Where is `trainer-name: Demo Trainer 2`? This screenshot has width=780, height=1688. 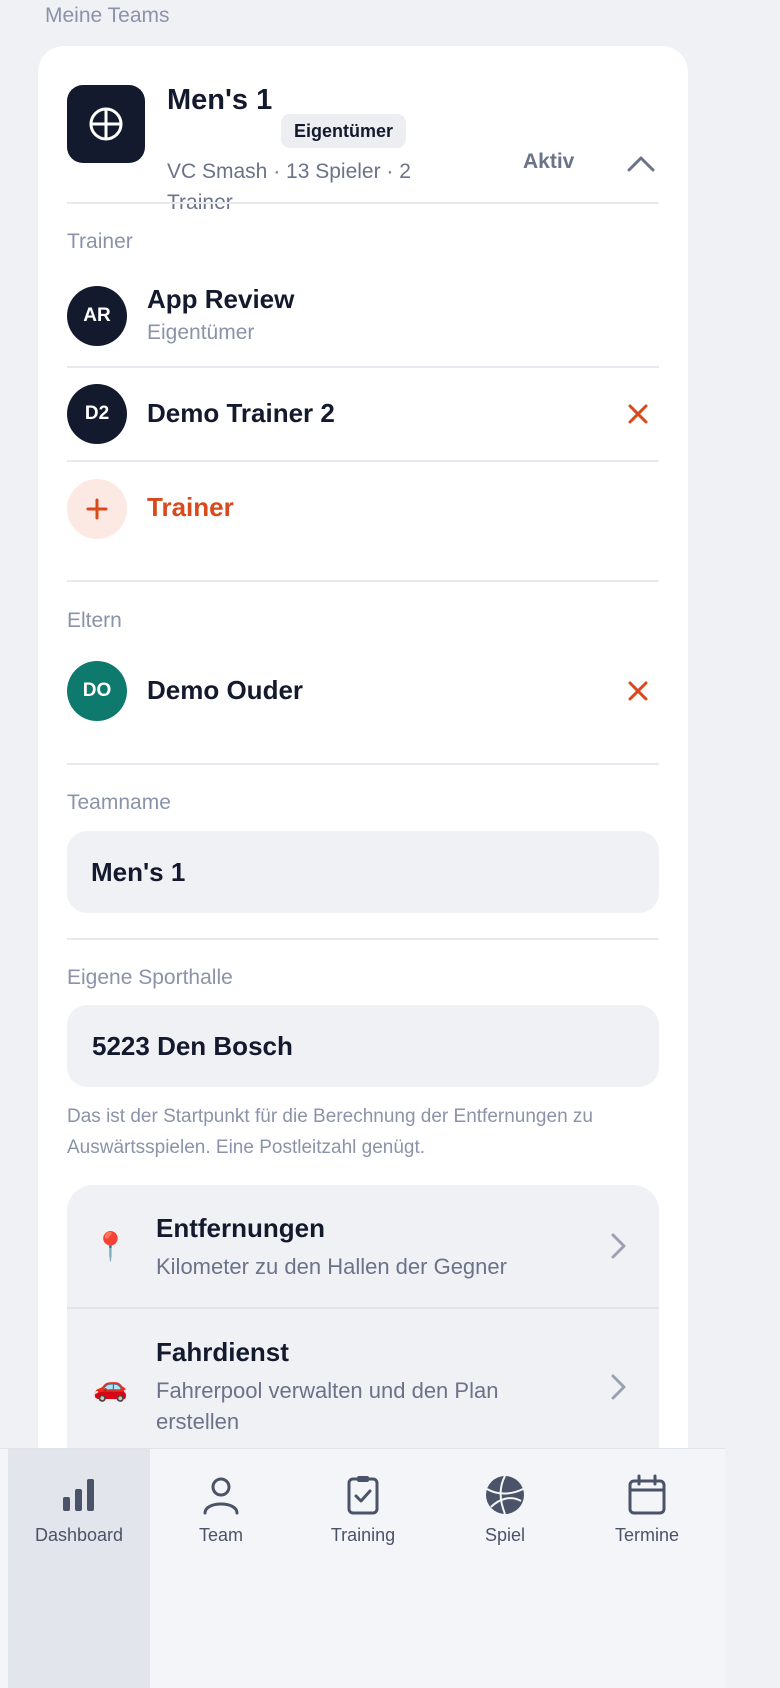
trainer-name: Demo Trainer 2 is located at coordinates (241, 413).